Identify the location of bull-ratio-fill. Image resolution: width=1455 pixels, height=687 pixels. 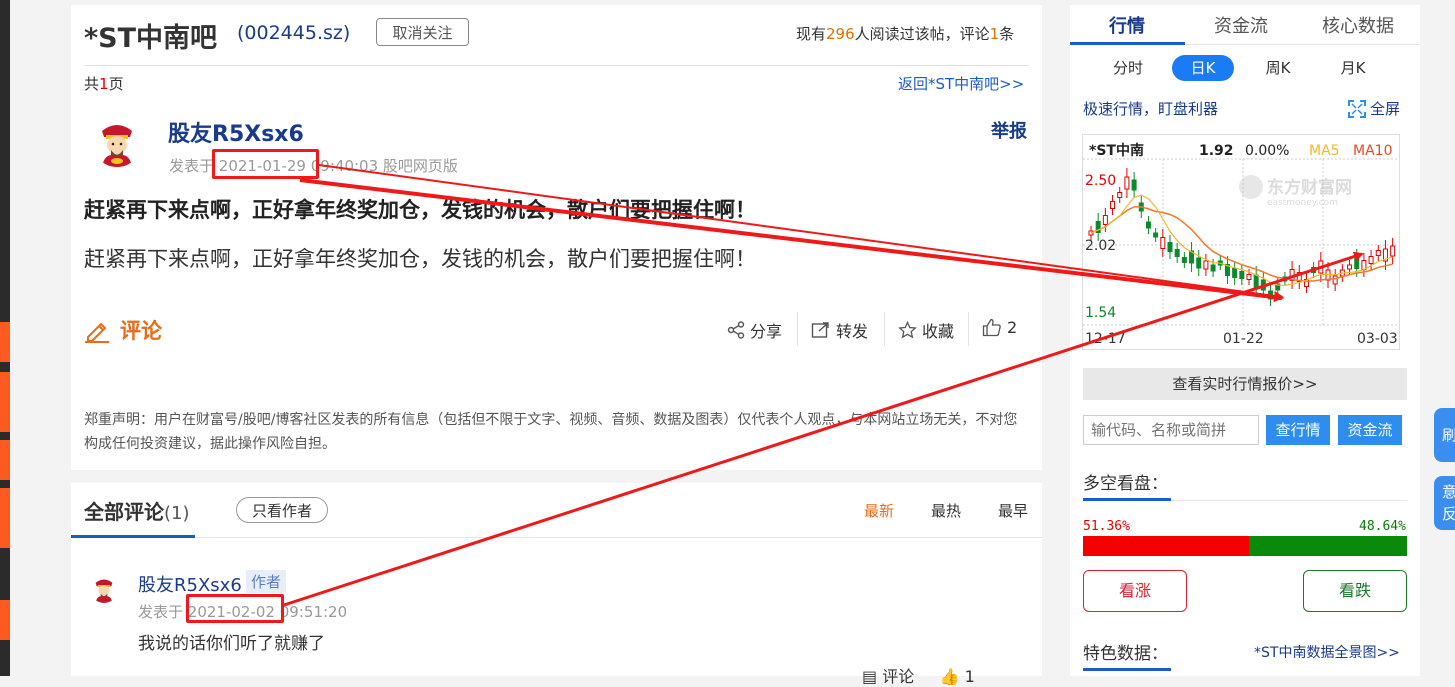
(1166, 546).